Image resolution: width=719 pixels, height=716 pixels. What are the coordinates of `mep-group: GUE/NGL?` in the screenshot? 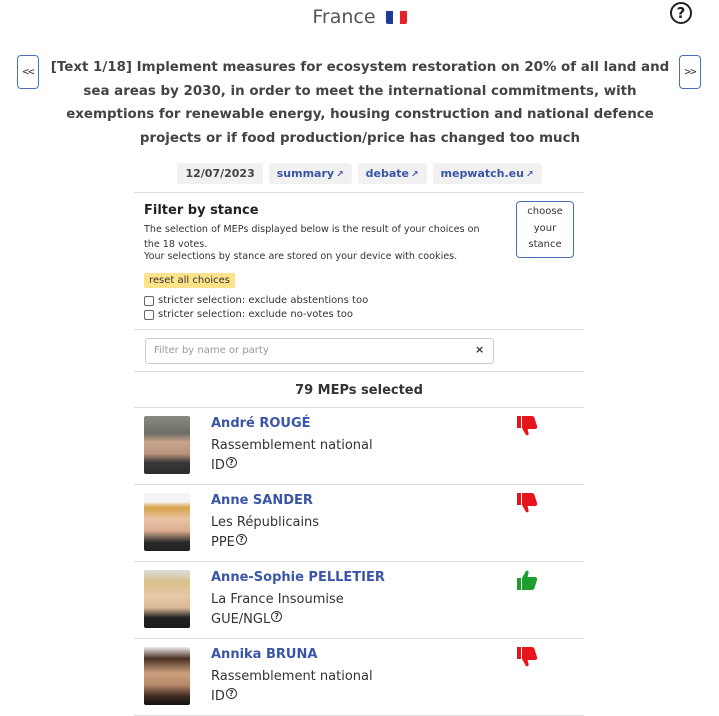 It's located at (247, 619).